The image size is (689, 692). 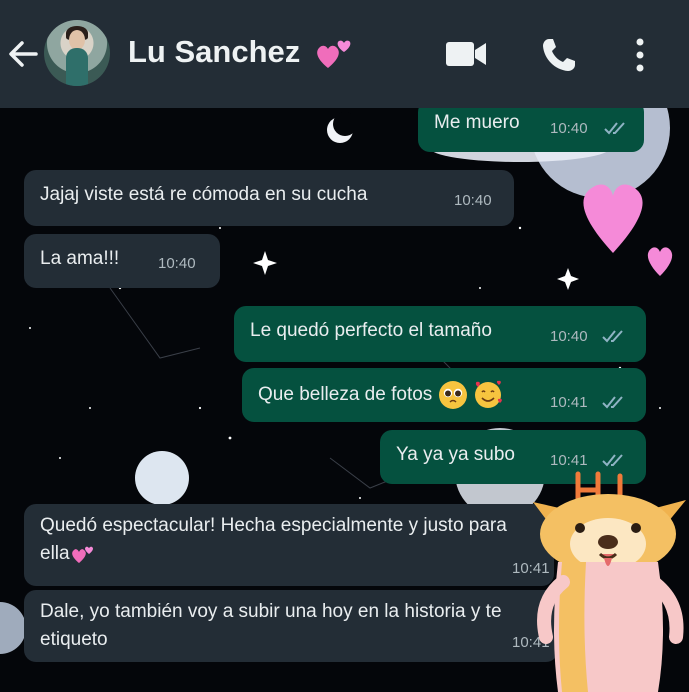 What do you see at coordinates (569, 402) in the screenshot?
I see `message-time: 10:41` at bounding box center [569, 402].